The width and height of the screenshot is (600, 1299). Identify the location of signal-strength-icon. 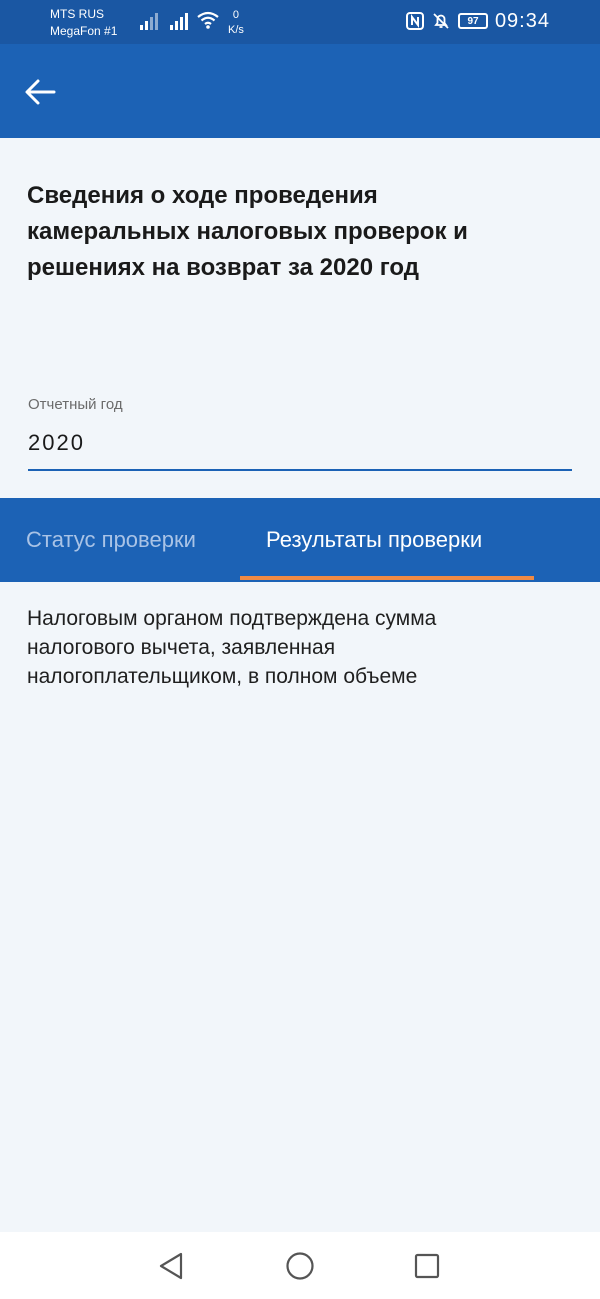
(149, 21).